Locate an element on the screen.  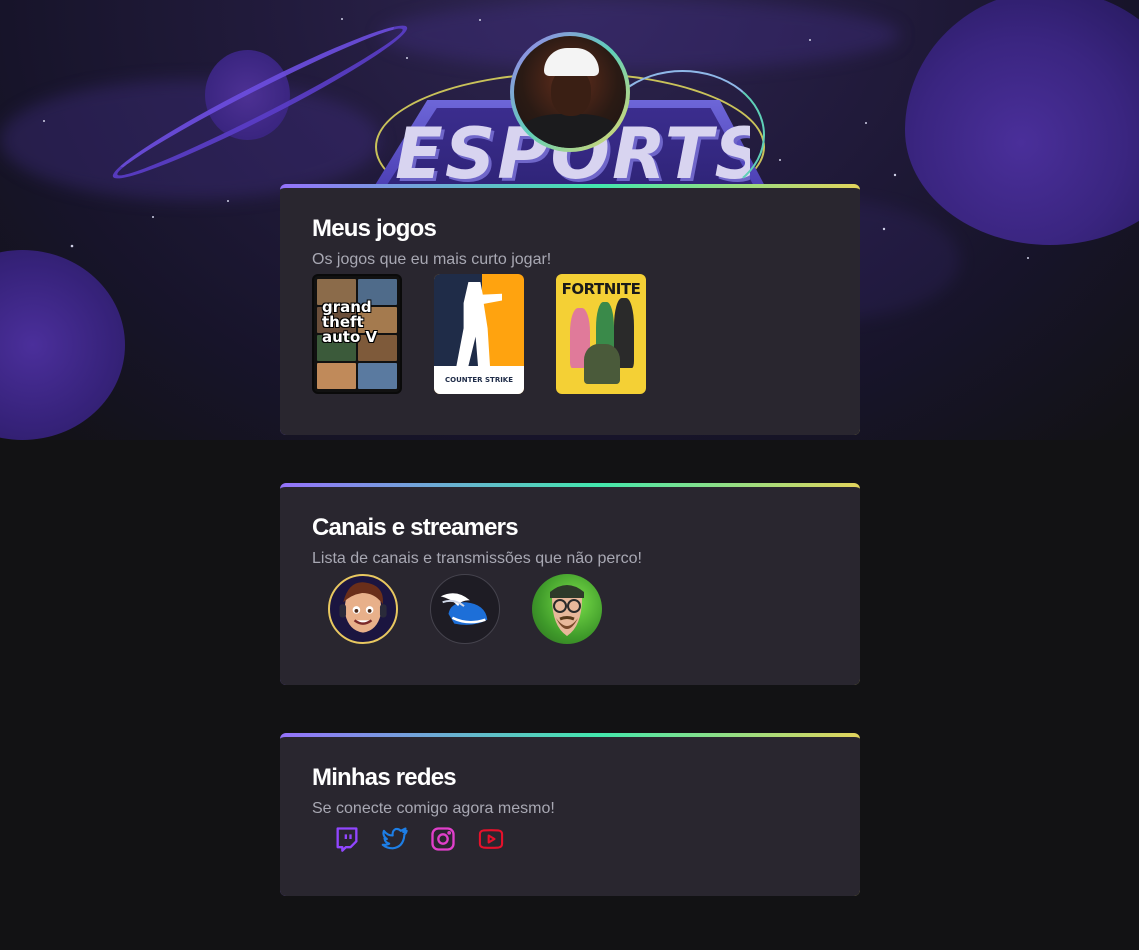
social-subtitle: Se conecte comigo agora mesmo! is located at coordinates (433, 808).